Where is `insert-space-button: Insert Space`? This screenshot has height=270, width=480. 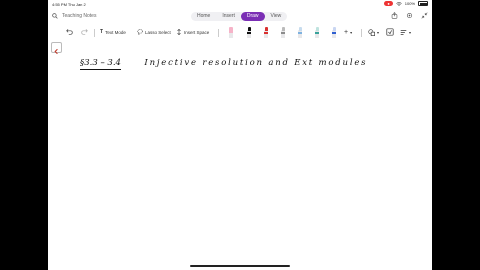
insert-space-button: Insert Space is located at coordinates (192, 32).